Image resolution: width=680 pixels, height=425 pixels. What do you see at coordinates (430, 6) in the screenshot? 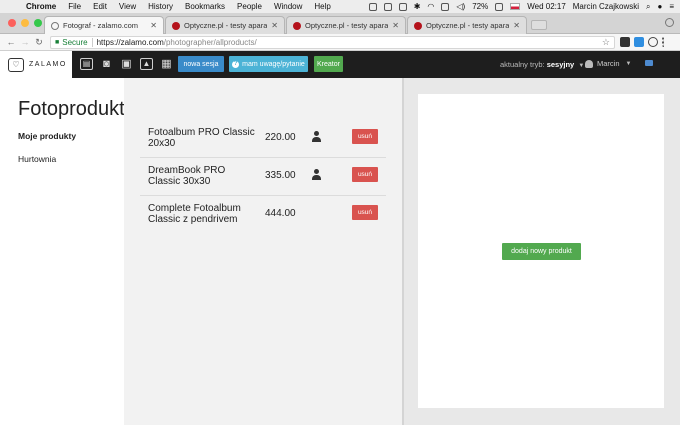
I see `wifi-icon: ◠` at bounding box center [430, 6].